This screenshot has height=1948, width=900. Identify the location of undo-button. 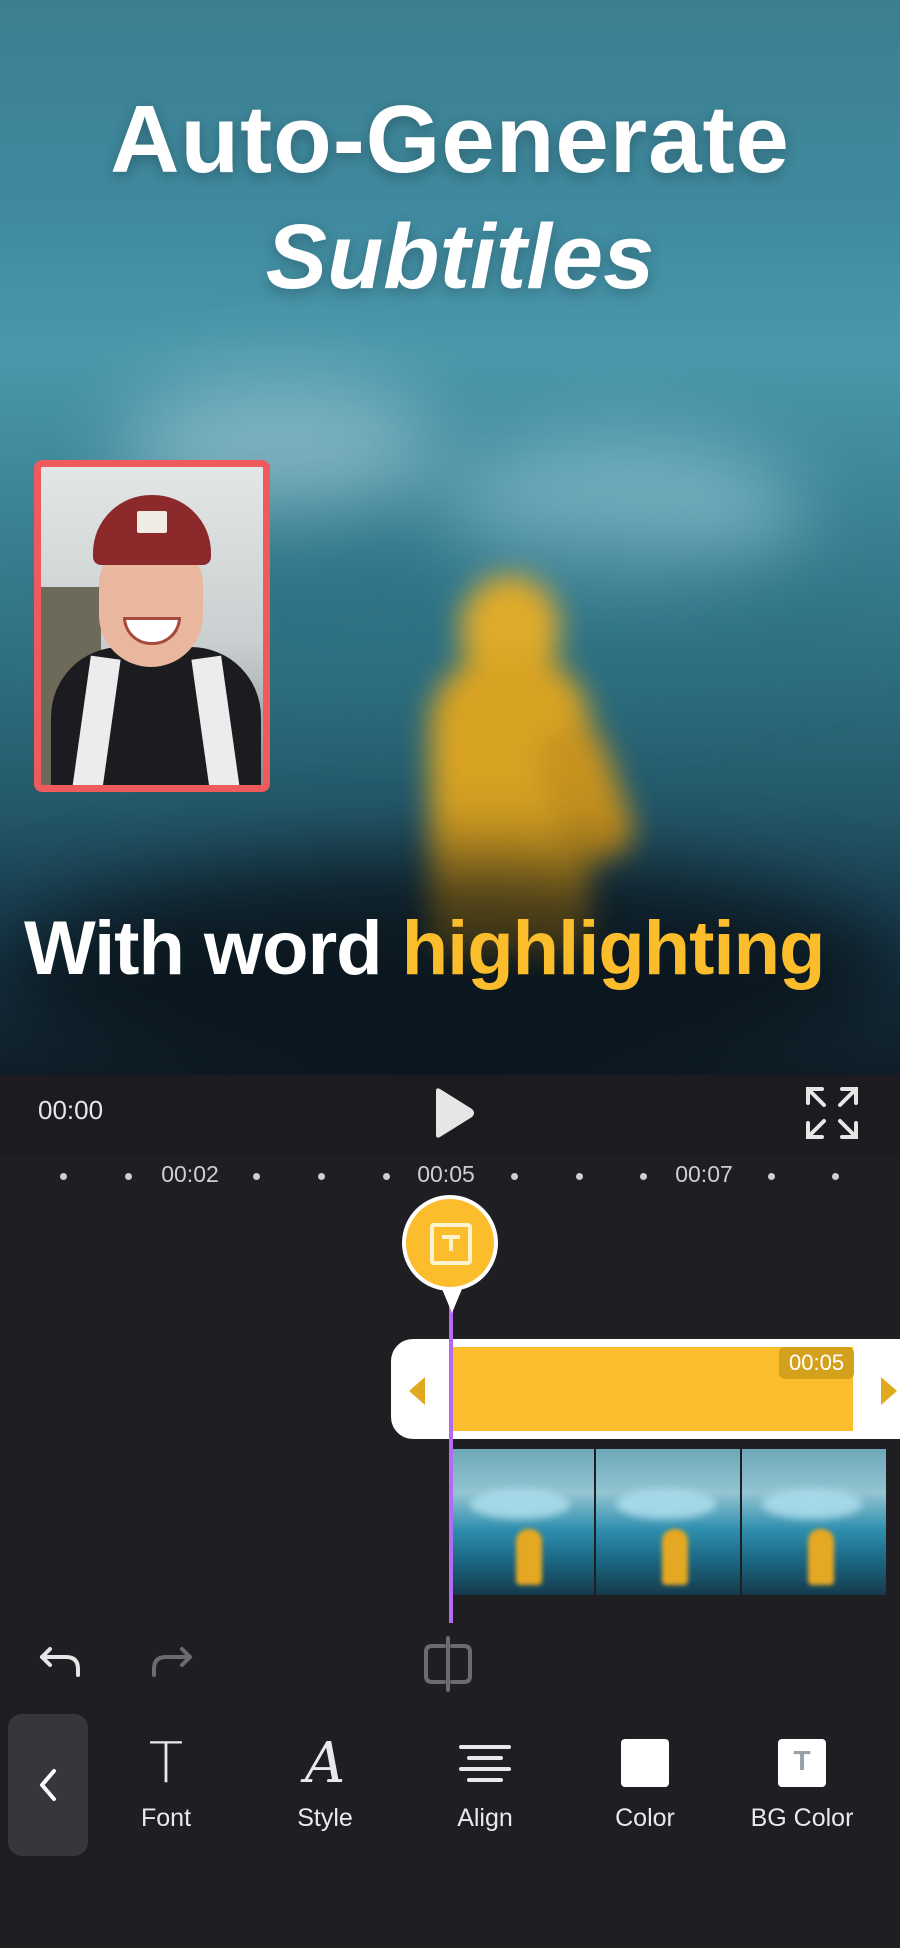
(61, 1663).